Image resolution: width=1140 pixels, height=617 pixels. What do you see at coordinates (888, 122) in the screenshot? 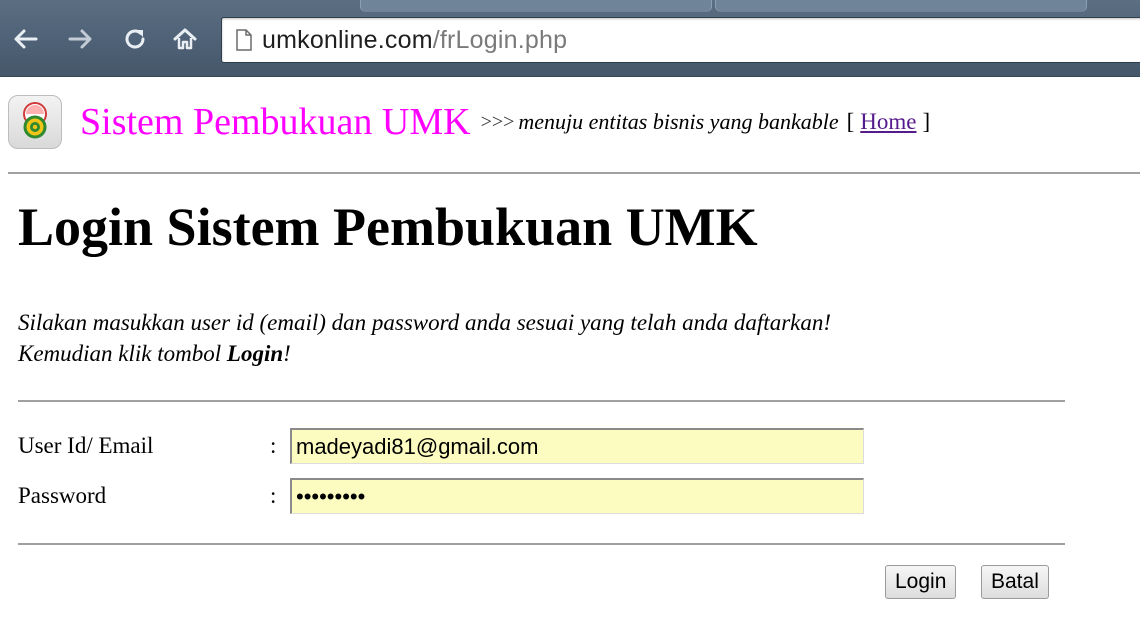
I see `home-link: Home` at bounding box center [888, 122].